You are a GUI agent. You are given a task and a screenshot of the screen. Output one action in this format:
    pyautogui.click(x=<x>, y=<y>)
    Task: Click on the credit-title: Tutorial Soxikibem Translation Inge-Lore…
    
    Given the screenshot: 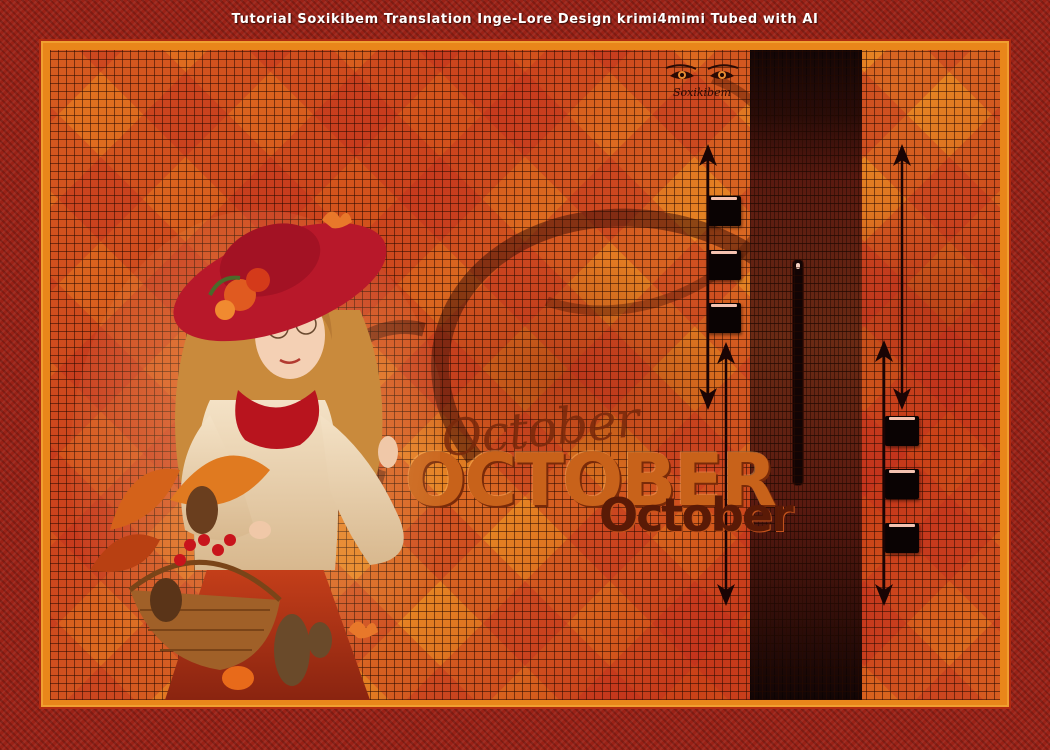 What is the action you would take?
    pyautogui.click(x=525, y=19)
    